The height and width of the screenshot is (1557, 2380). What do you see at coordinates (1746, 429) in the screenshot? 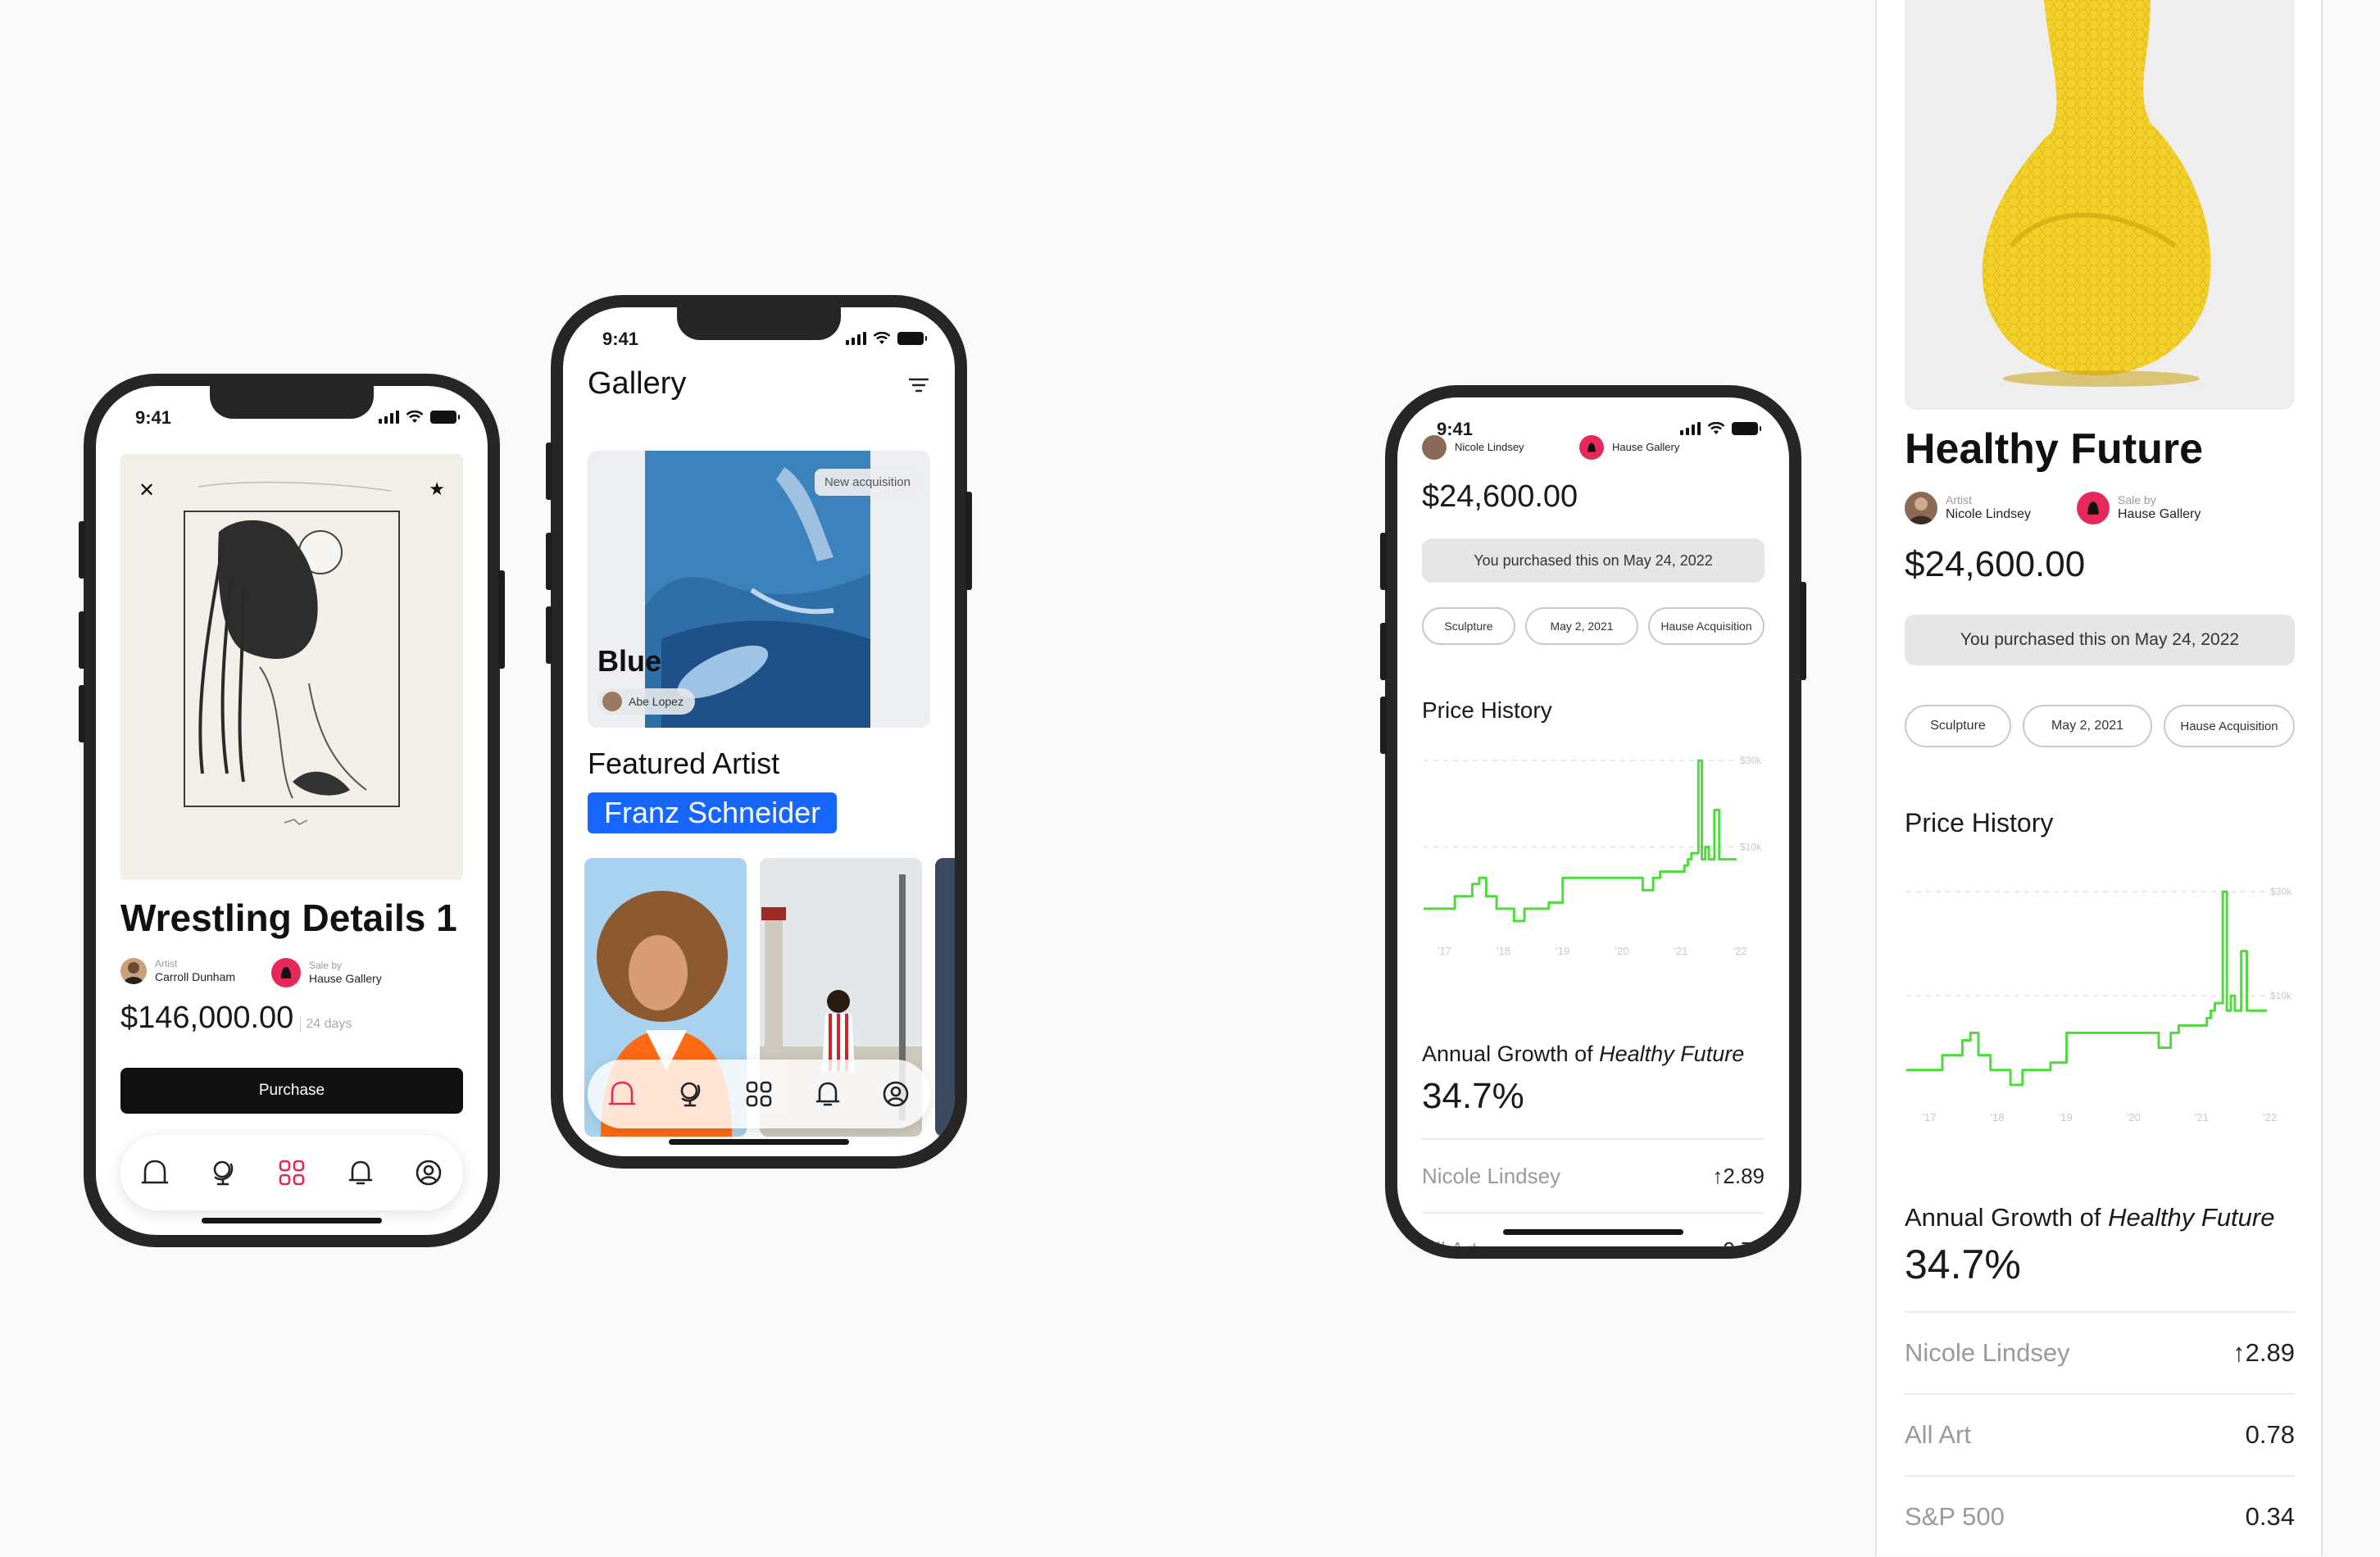
I see `battery-icon` at bounding box center [1746, 429].